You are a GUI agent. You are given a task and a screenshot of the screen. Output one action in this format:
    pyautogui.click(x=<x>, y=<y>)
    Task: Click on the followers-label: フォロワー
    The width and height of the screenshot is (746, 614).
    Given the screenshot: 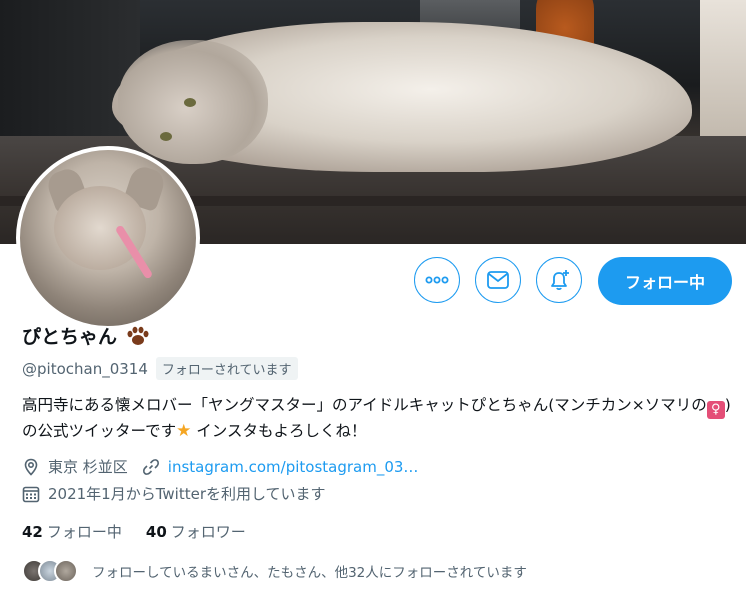 What is the action you would take?
    pyautogui.click(x=208, y=532)
    